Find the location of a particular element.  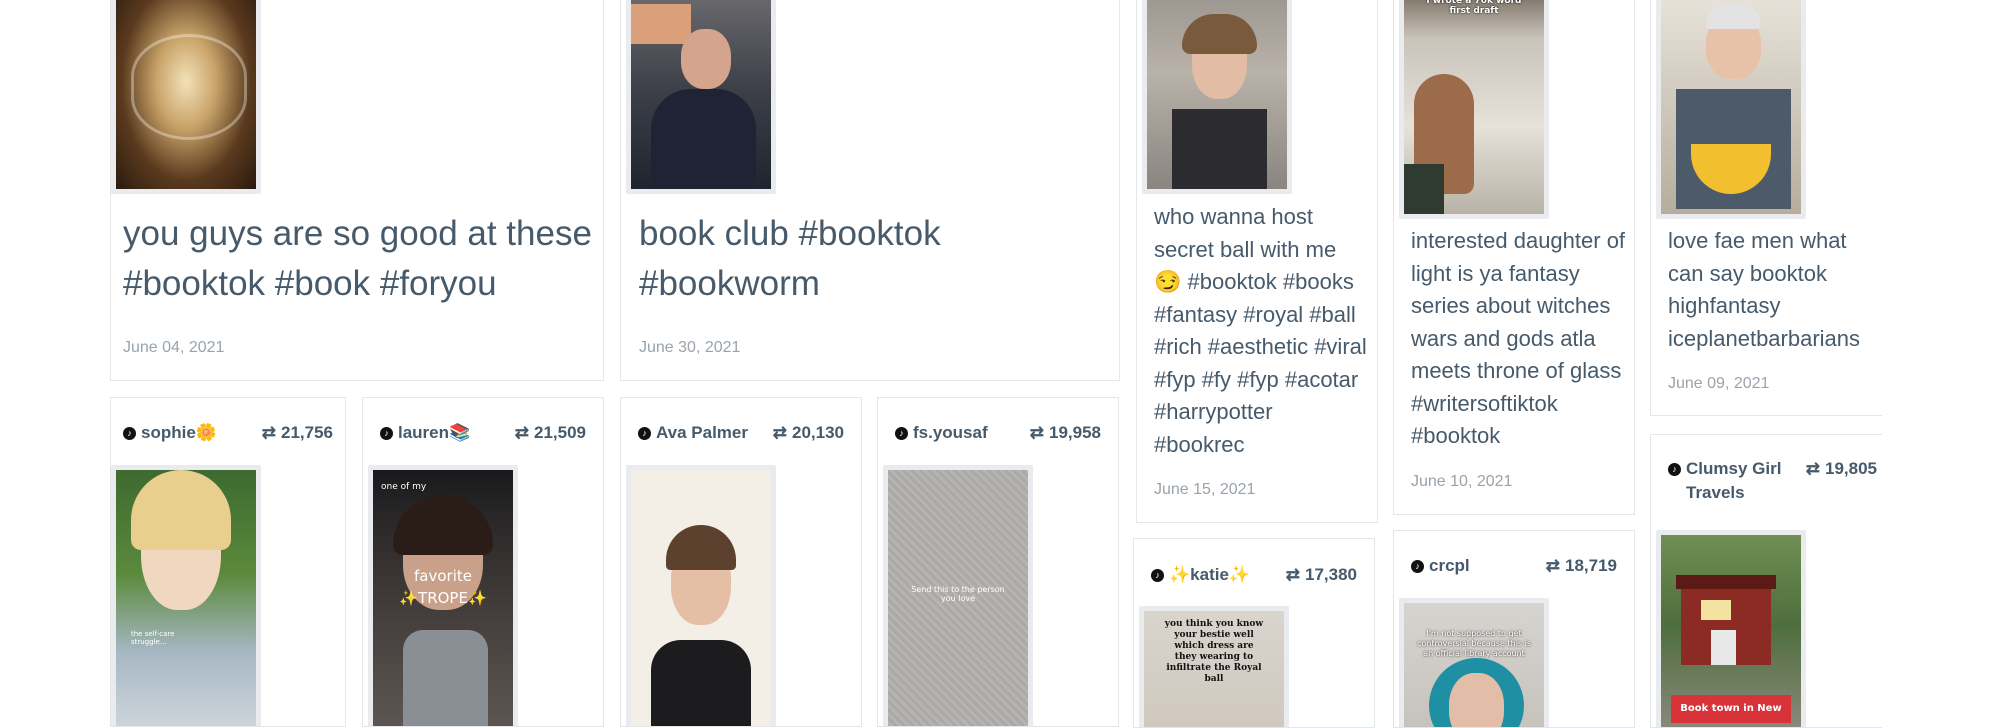

author-name: ♪ Ava Palmer is located at coordinates (693, 433).